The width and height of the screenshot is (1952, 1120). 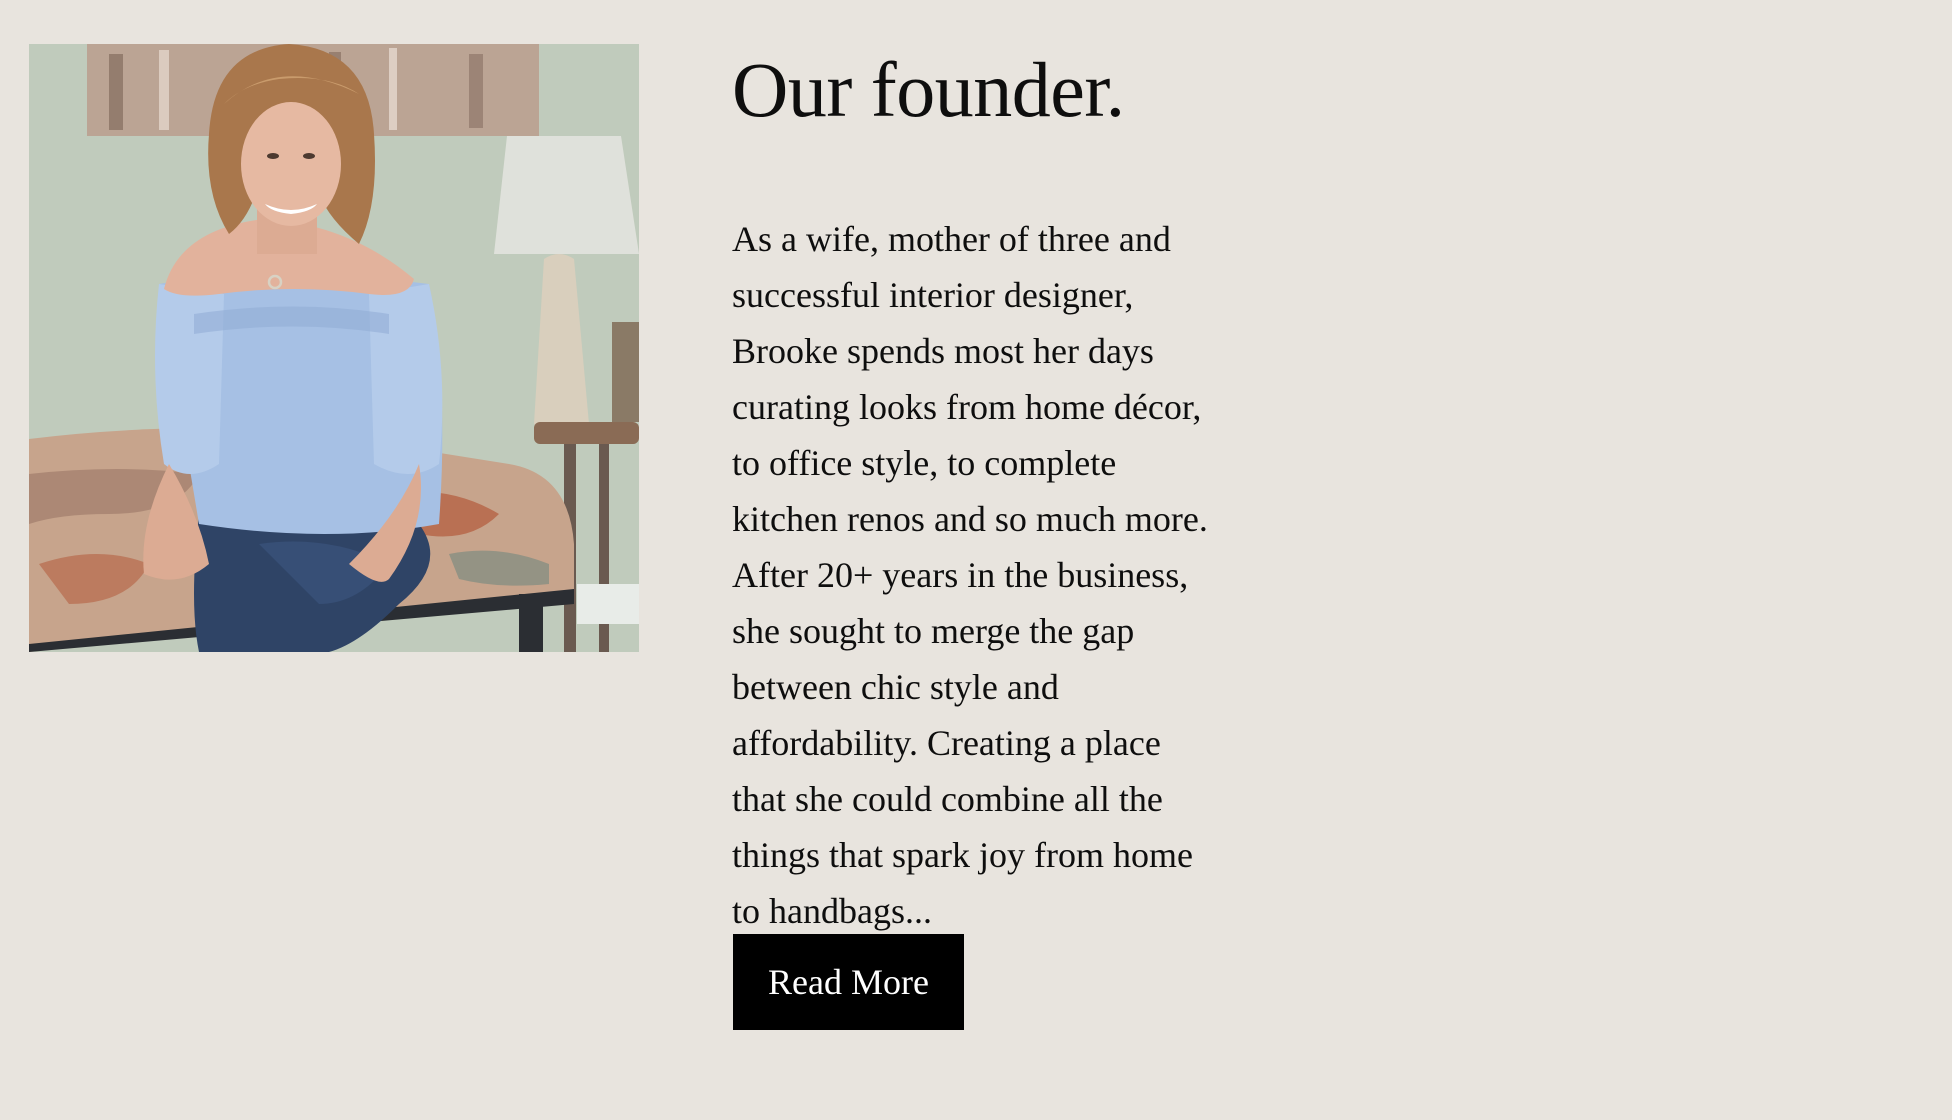 I want to click on section-title: Our founder., so click(x=928, y=89).